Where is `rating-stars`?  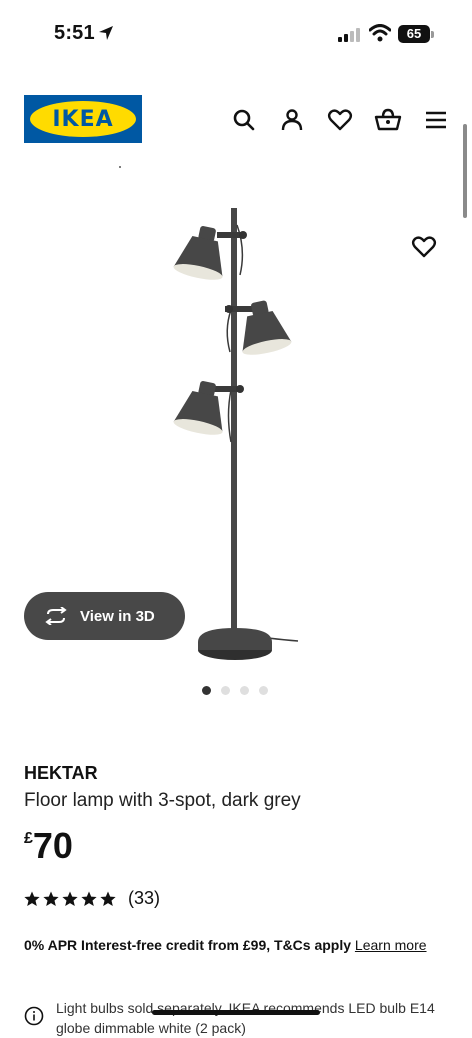
rating-stars is located at coordinates (70, 899).